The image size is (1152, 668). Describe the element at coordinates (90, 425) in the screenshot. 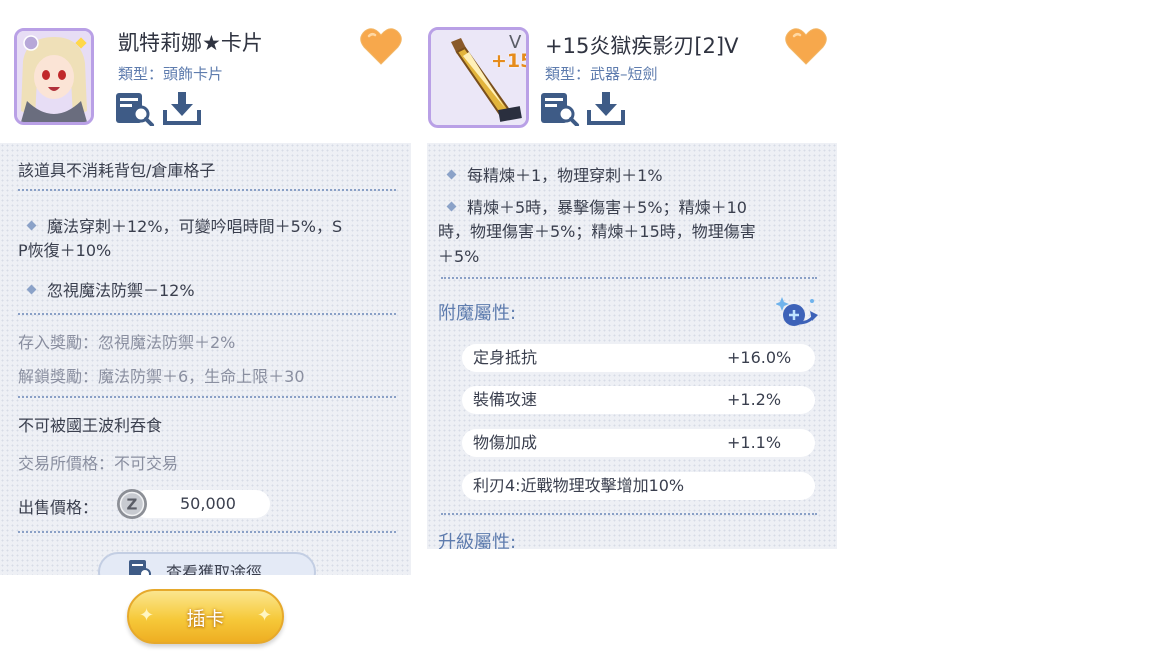

I see `card-no-eat-note: 不可被國王波利吞食` at that location.